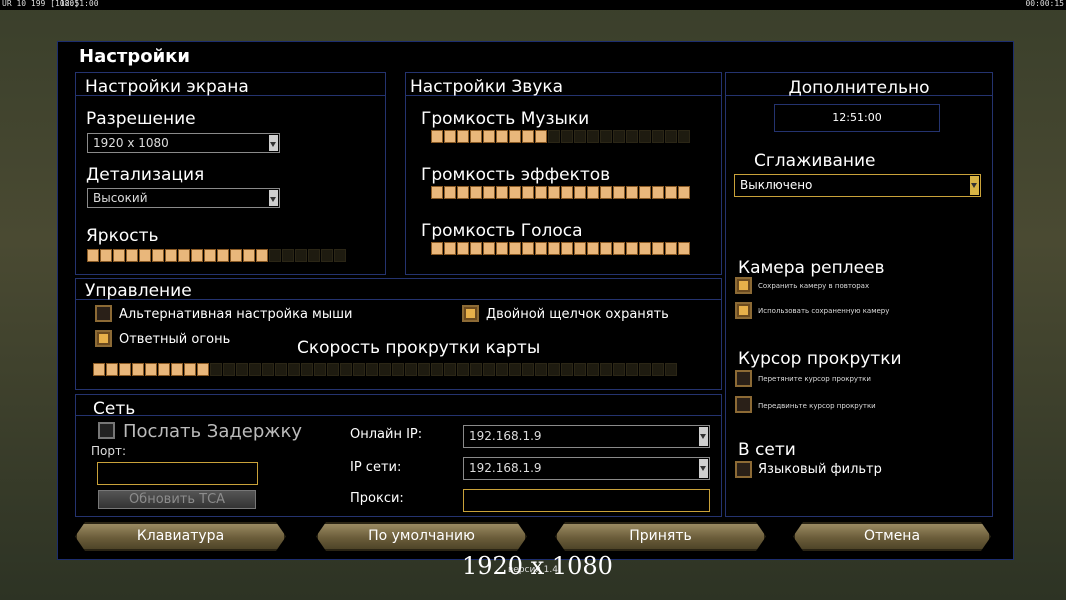 The width and height of the screenshot is (1066, 600). Describe the element at coordinates (180, 536) in the screenshot. I see `keyboard-button: Клавиатура` at that location.